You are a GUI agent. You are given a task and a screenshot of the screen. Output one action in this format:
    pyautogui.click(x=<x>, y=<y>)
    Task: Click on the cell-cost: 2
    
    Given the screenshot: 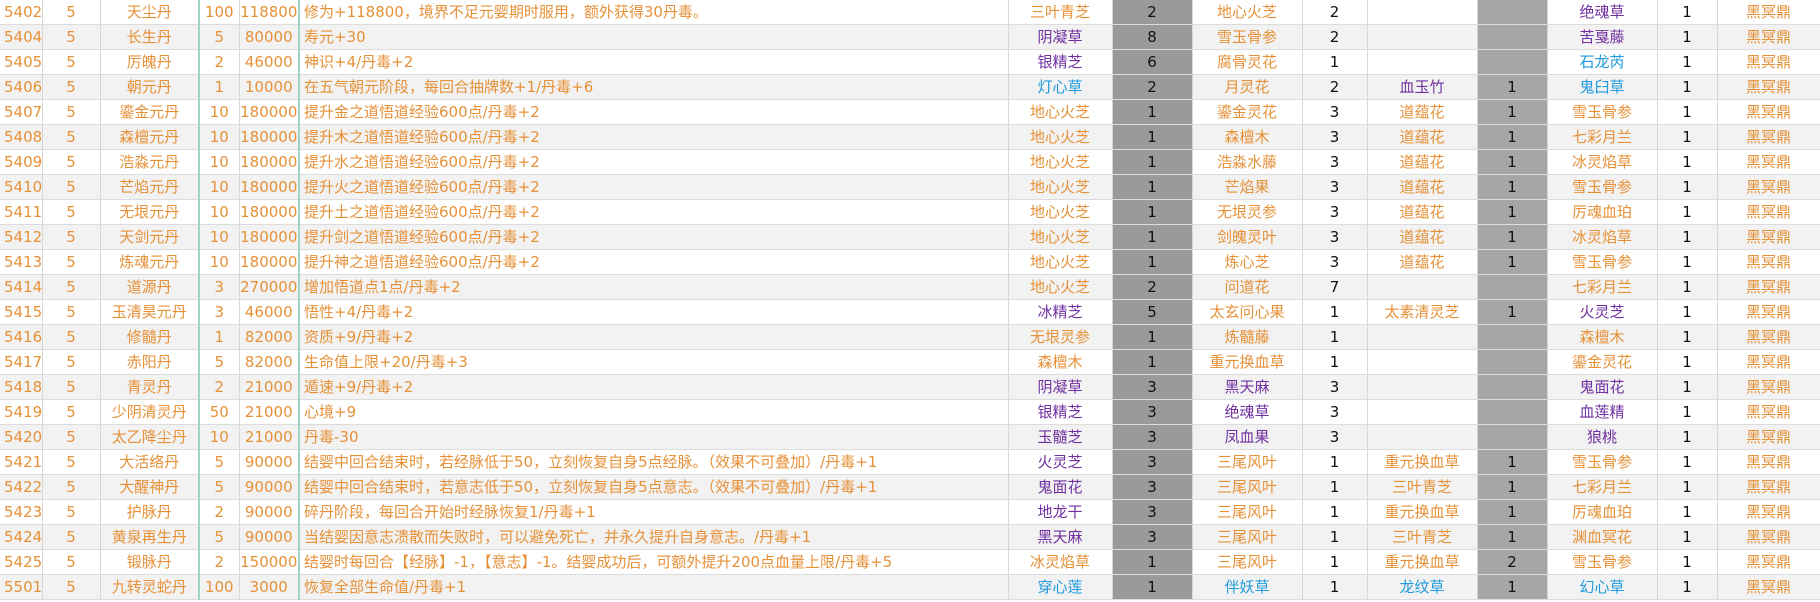 What is the action you would take?
    pyautogui.click(x=219, y=62)
    